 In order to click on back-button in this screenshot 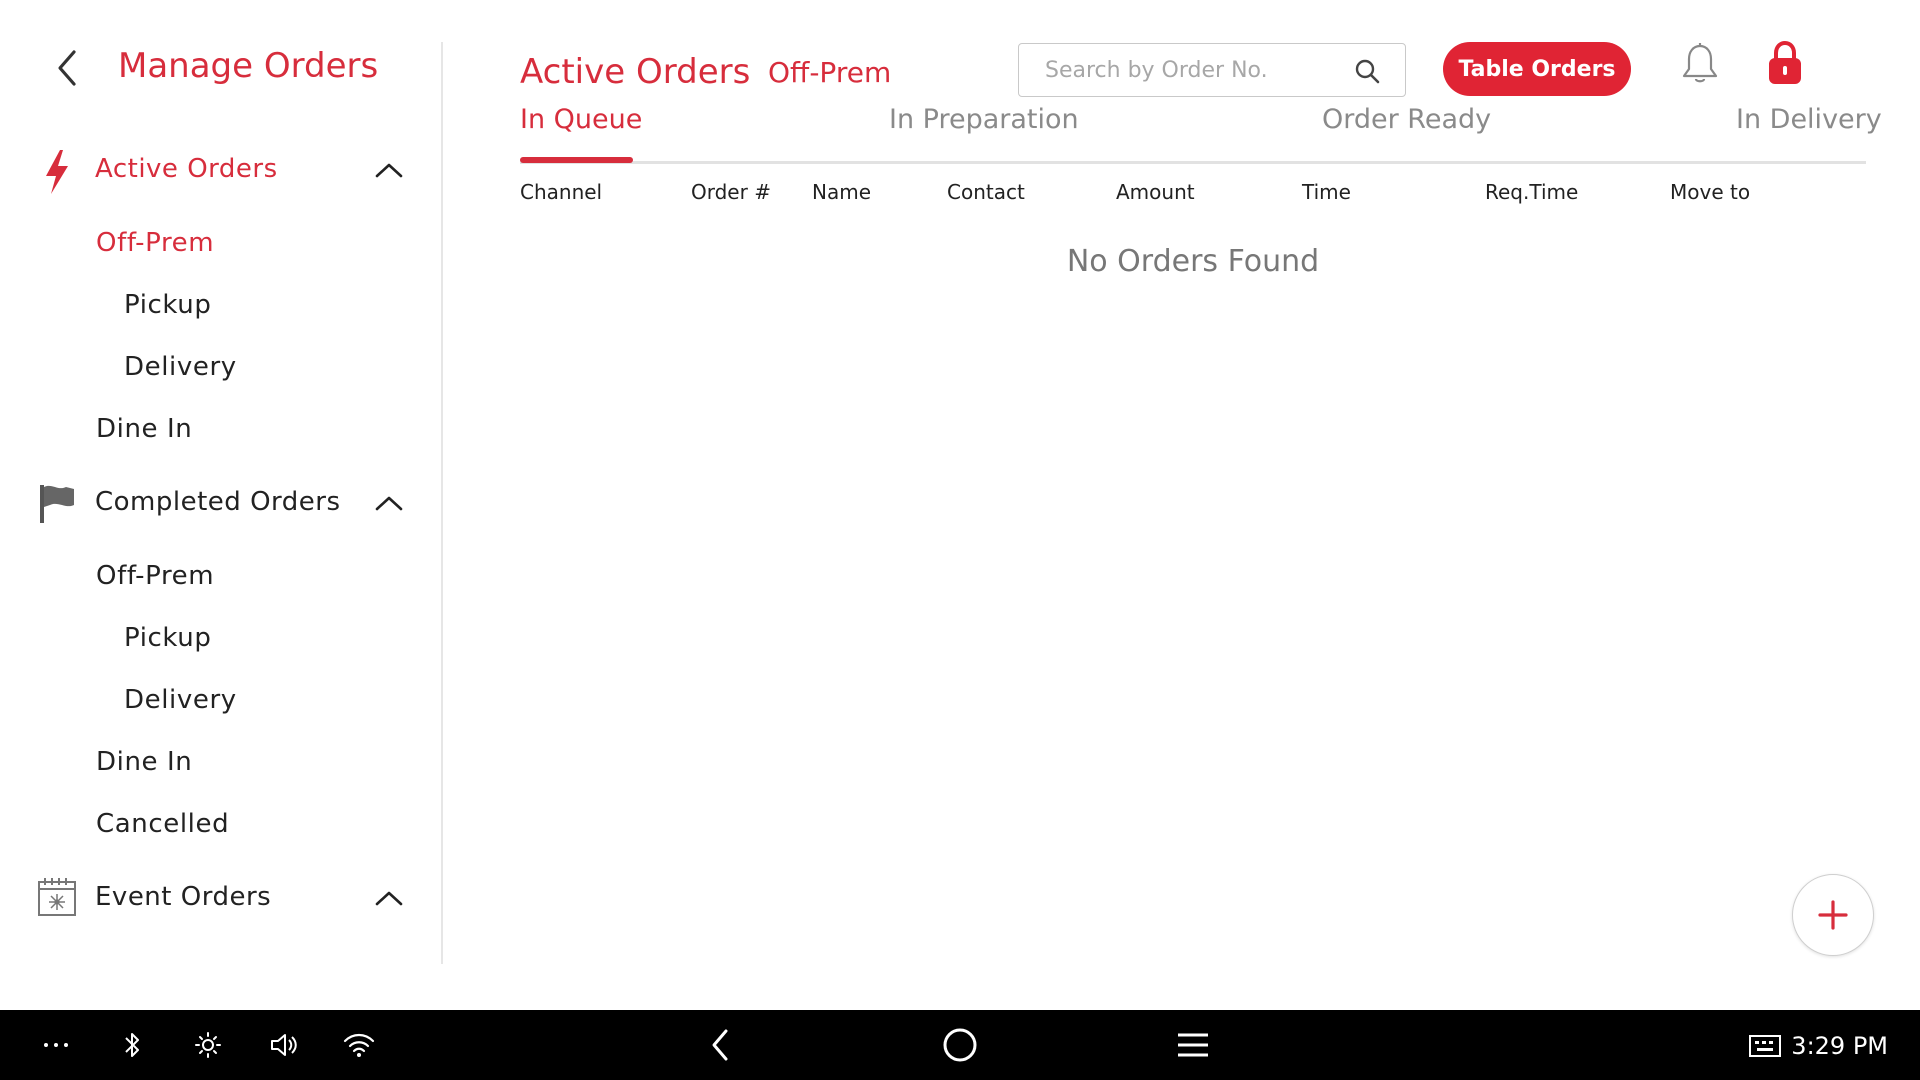, I will do `click(68, 68)`.